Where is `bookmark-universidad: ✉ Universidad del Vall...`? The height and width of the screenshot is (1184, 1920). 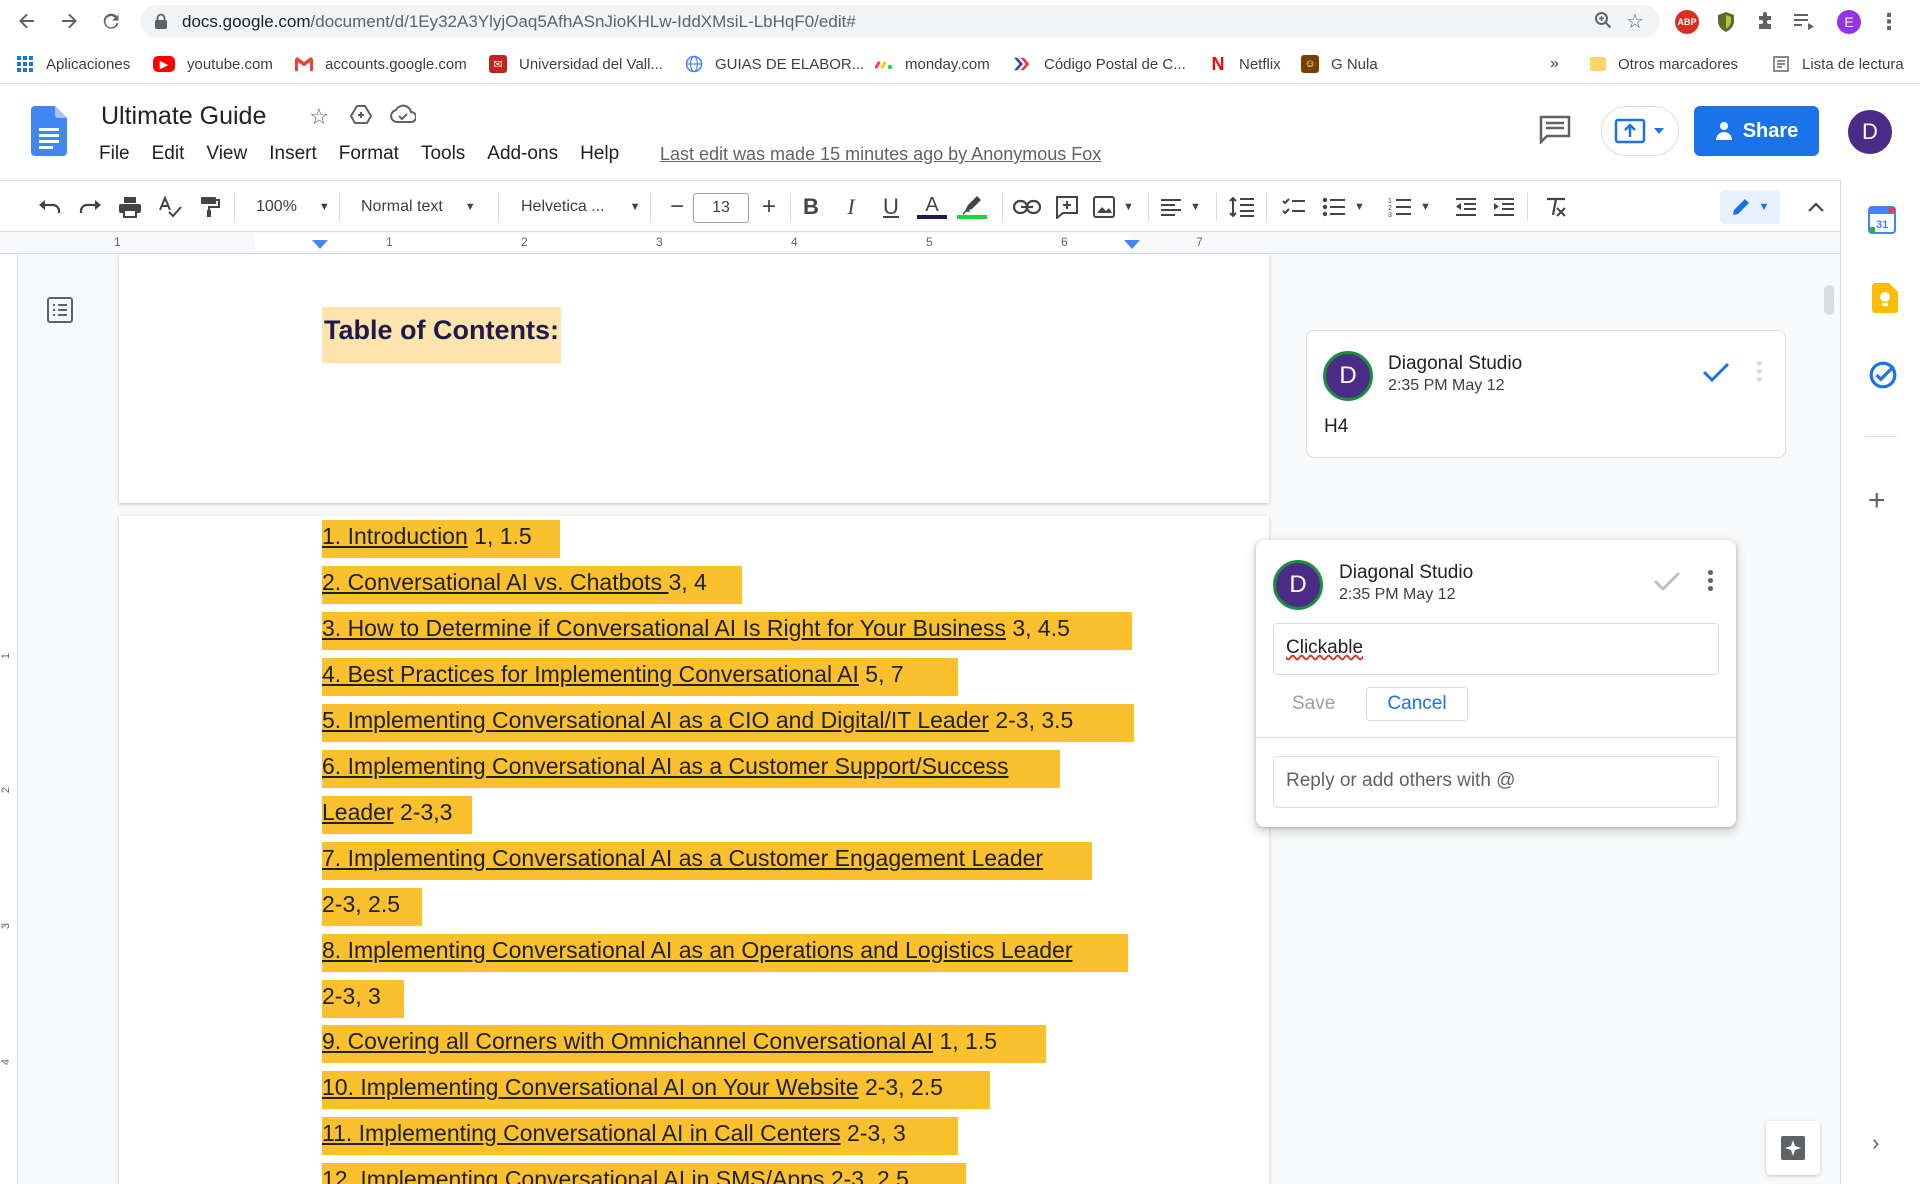 bookmark-universidad: ✉ Universidad del Vall... is located at coordinates (576, 64).